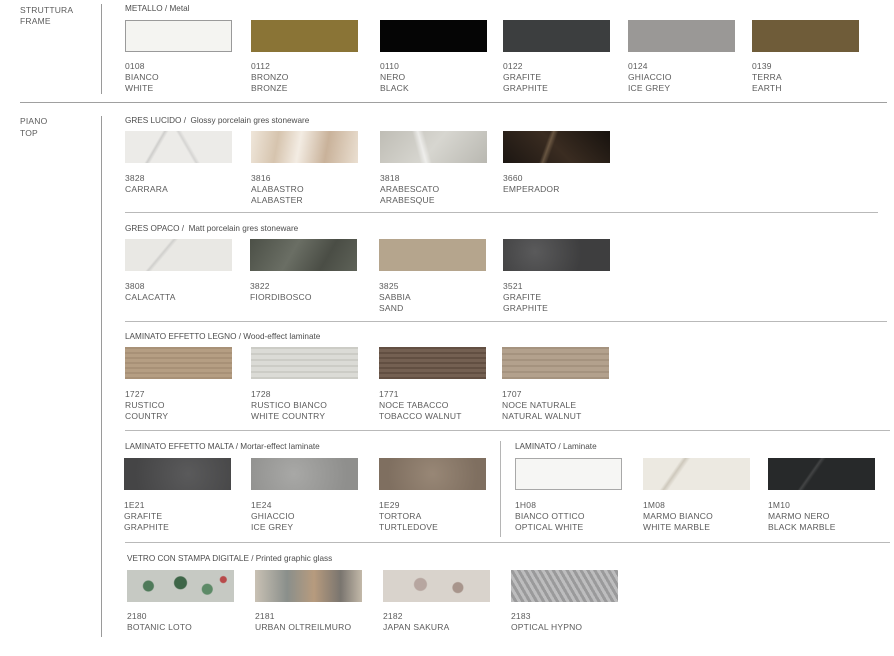 The image size is (894, 656). I want to click on swatch-it-2180: BOTANIC LOTO, so click(159, 627).